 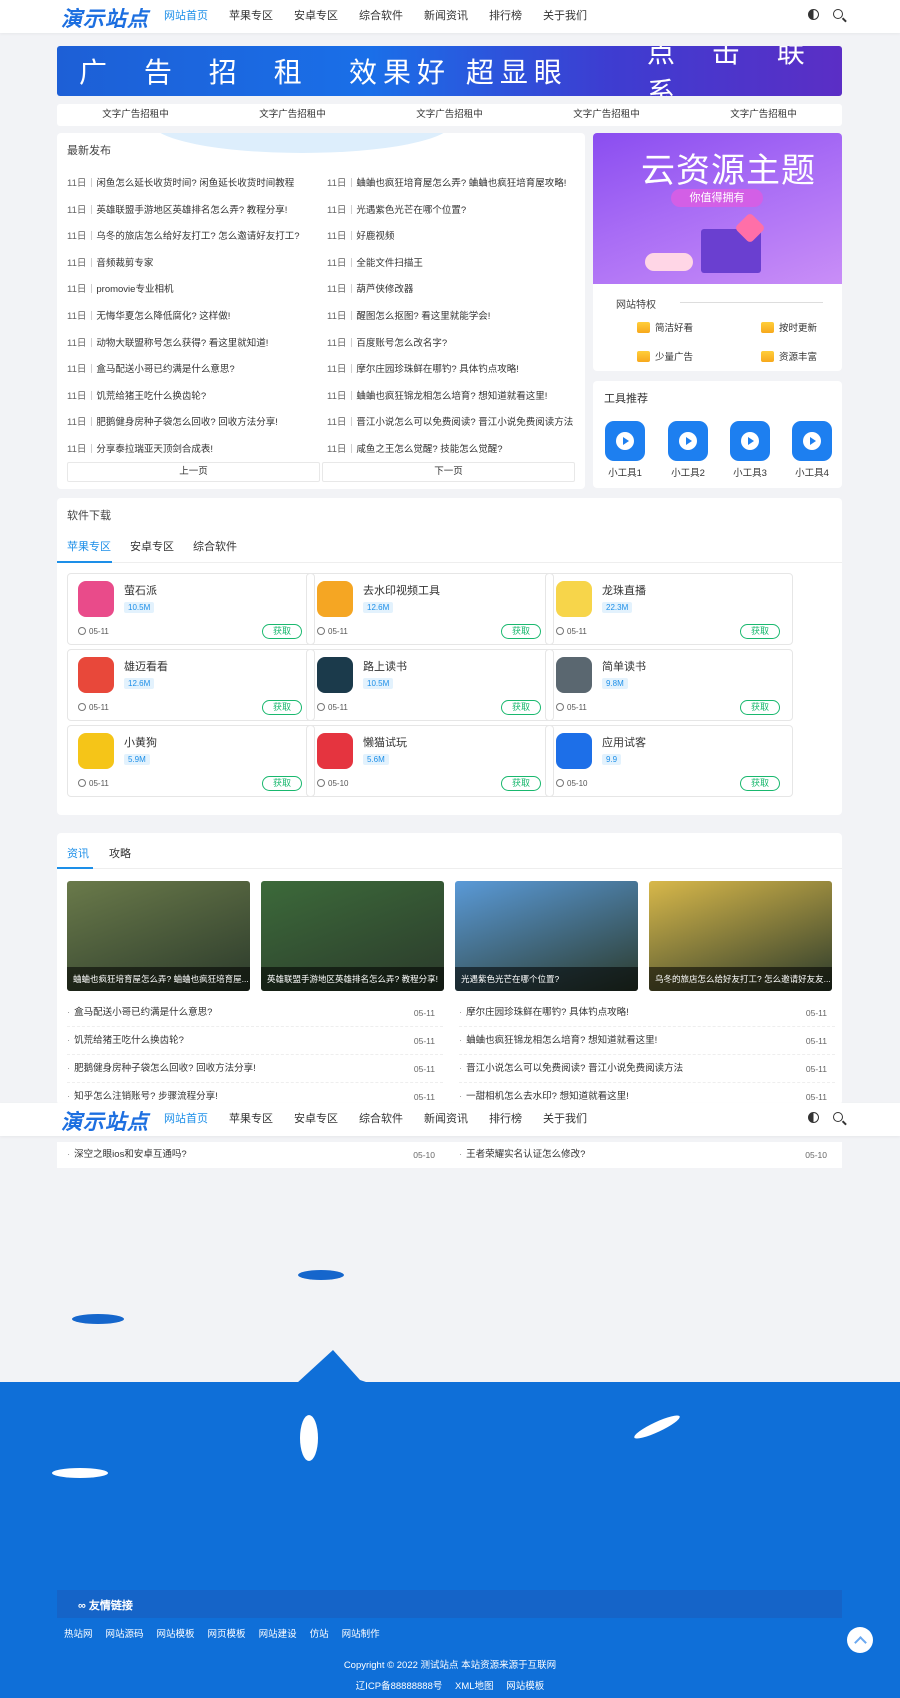 What do you see at coordinates (183, 188) in the screenshot?
I see `list-item: 11日 闲鱼怎么延长收货时间? 闲鱼延长收货时间教程` at bounding box center [183, 188].